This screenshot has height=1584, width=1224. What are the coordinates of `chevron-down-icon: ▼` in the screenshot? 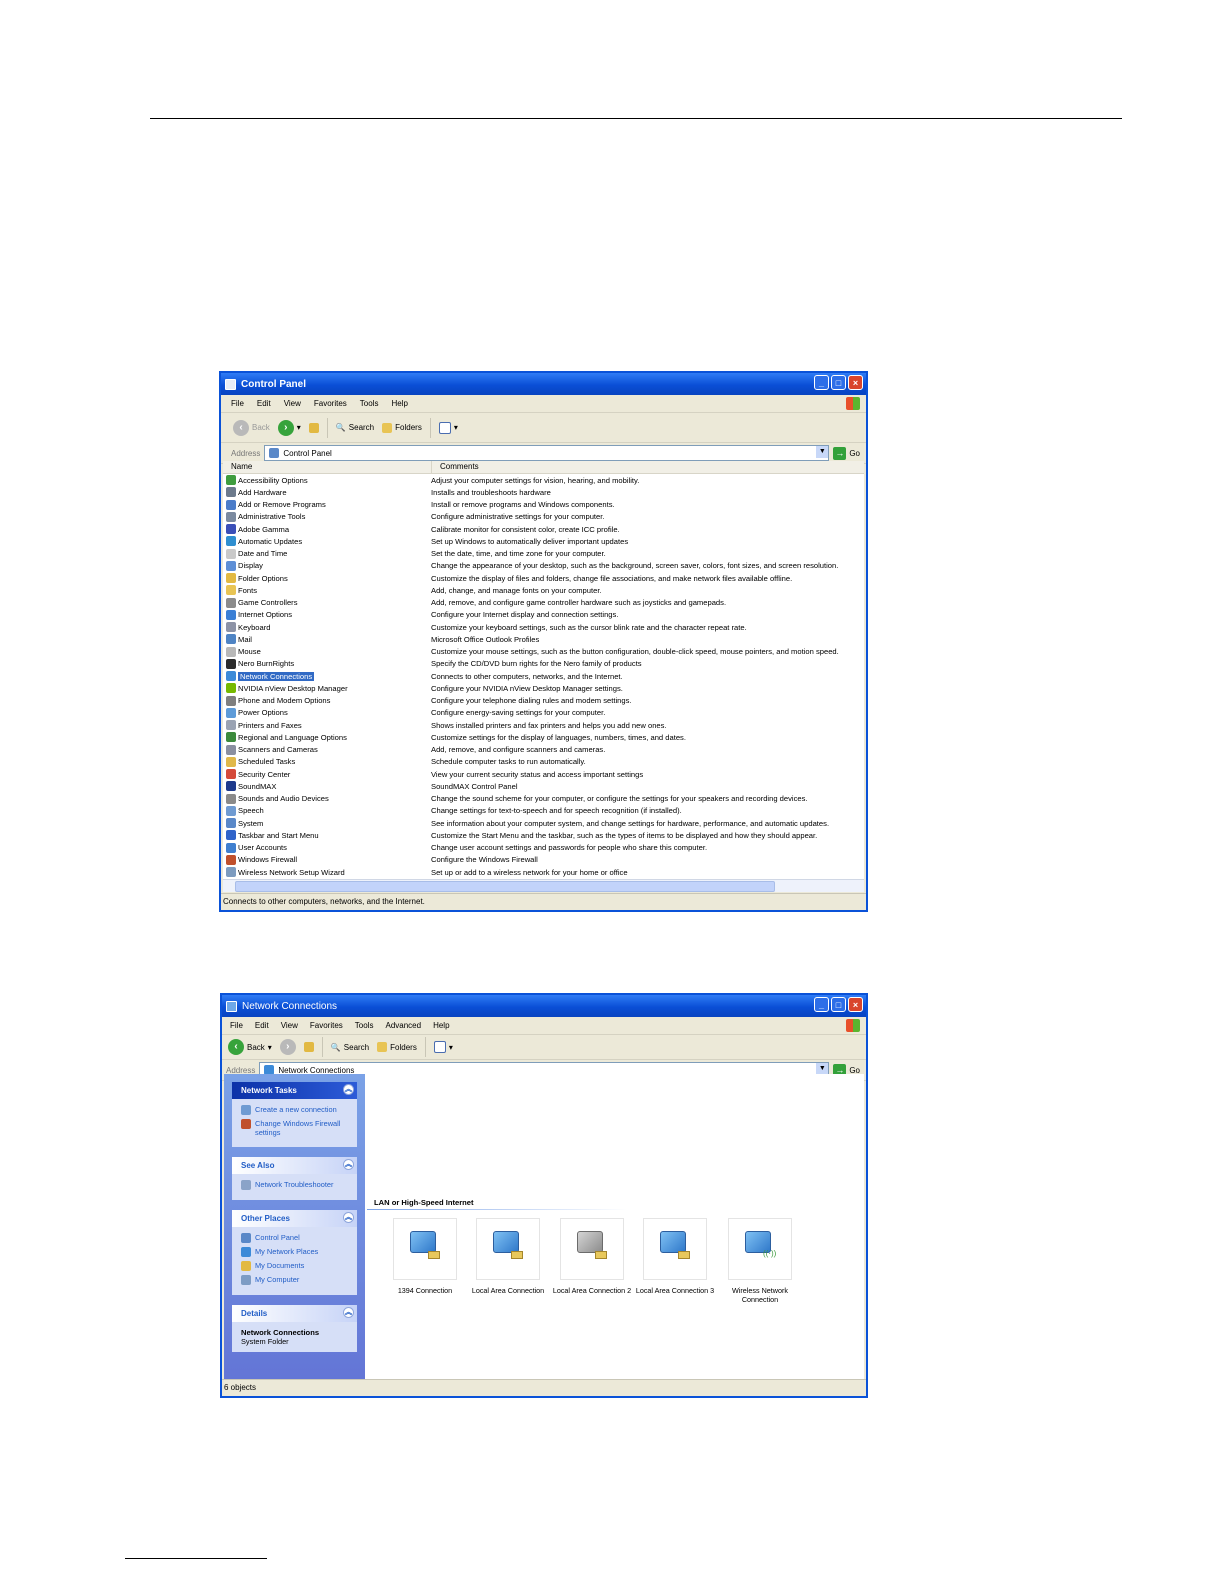 It's located at (822, 452).